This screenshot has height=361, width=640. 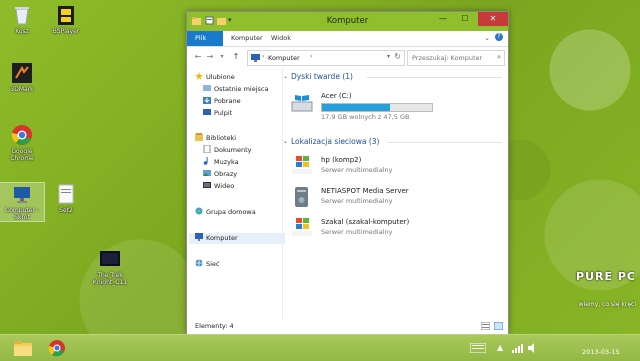 What do you see at coordinates (237, 264) in the screenshot?
I see `nav-item-network: Sieć` at bounding box center [237, 264].